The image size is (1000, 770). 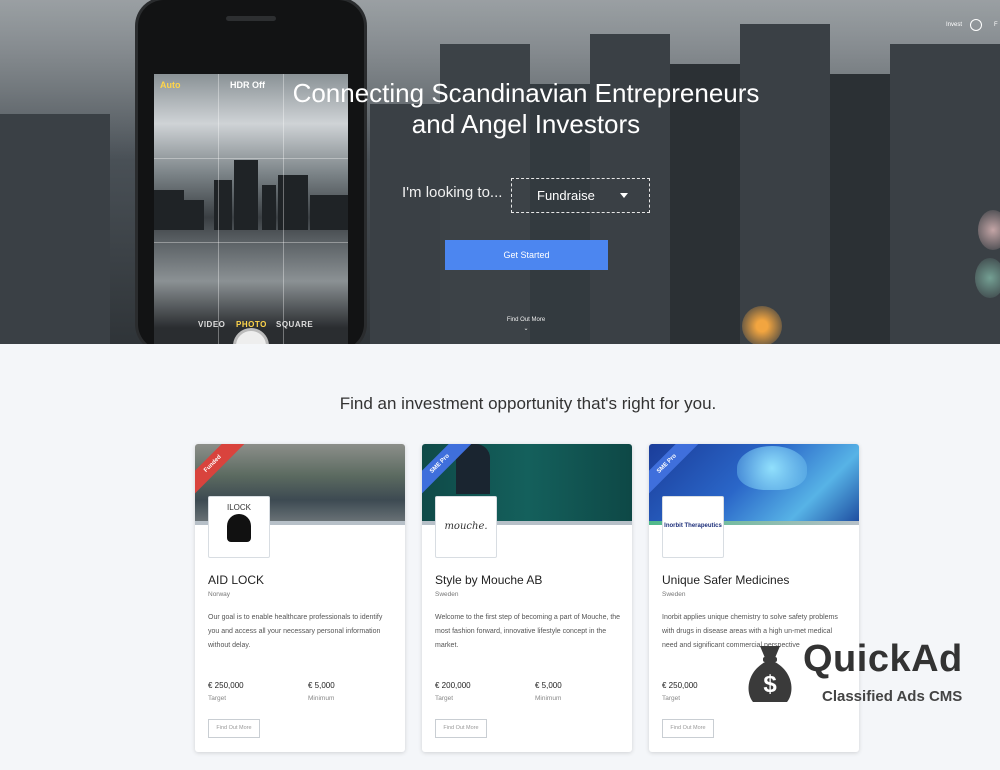 What do you see at coordinates (526, 255) in the screenshot?
I see `get-started-button: Get Started` at bounding box center [526, 255].